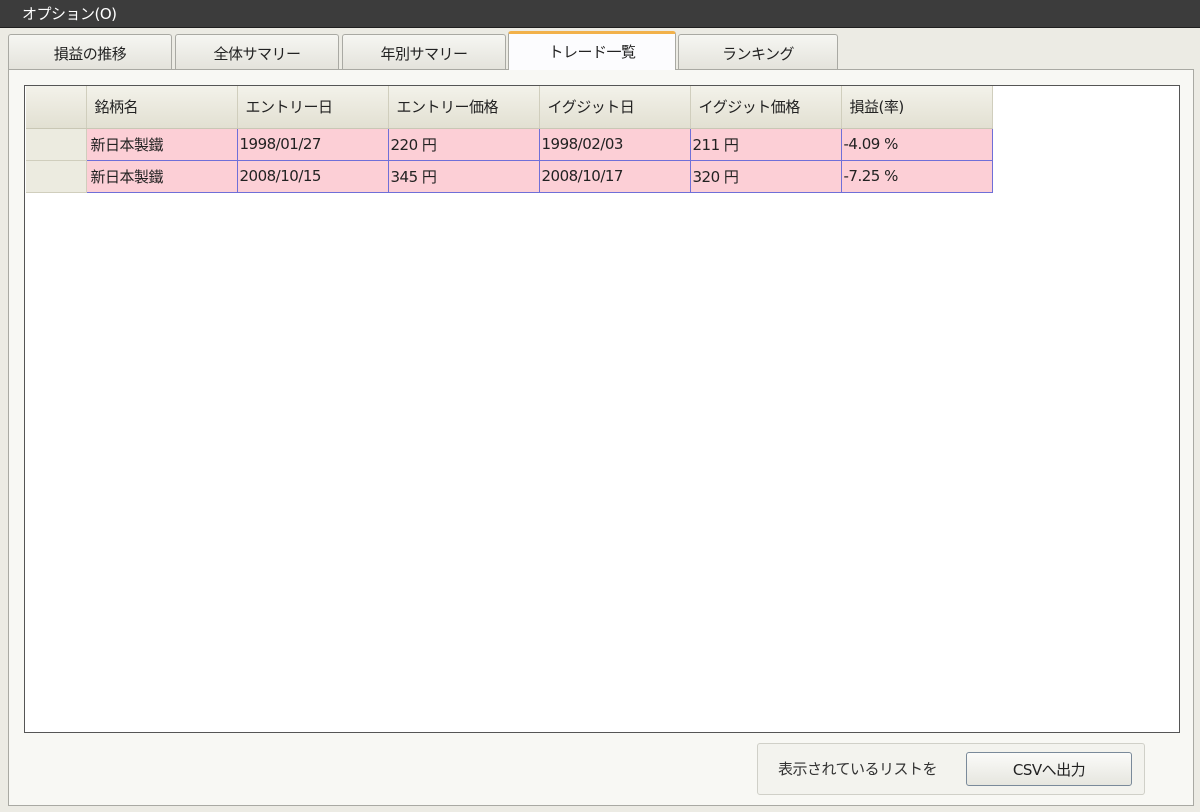 The image size is (1200, 812). What do you see at coordinates (758, 51) in the screenshot?
I see `tab-ranking: ランキング` at bounding box center [758, 51].